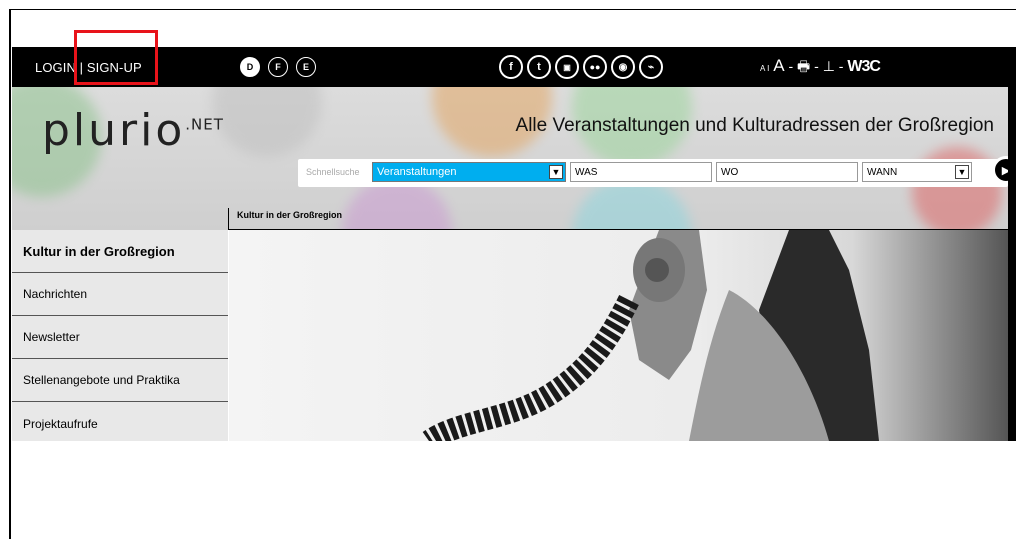 The width and height of the screenshot is (1016, 539). What do you see at coordinates (778, 65) in the screenshot?
I see `font-large-button: A` at bounding box center [778, 65].